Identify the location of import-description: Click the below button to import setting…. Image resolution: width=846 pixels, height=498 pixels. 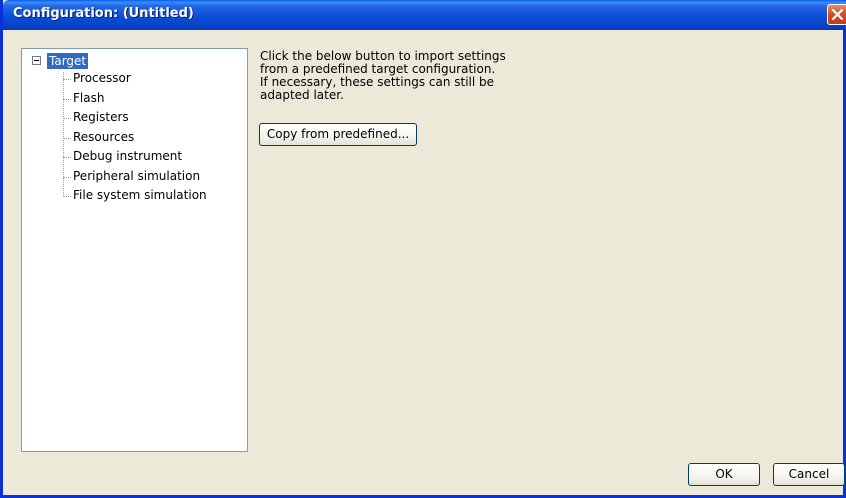
(385, 76).